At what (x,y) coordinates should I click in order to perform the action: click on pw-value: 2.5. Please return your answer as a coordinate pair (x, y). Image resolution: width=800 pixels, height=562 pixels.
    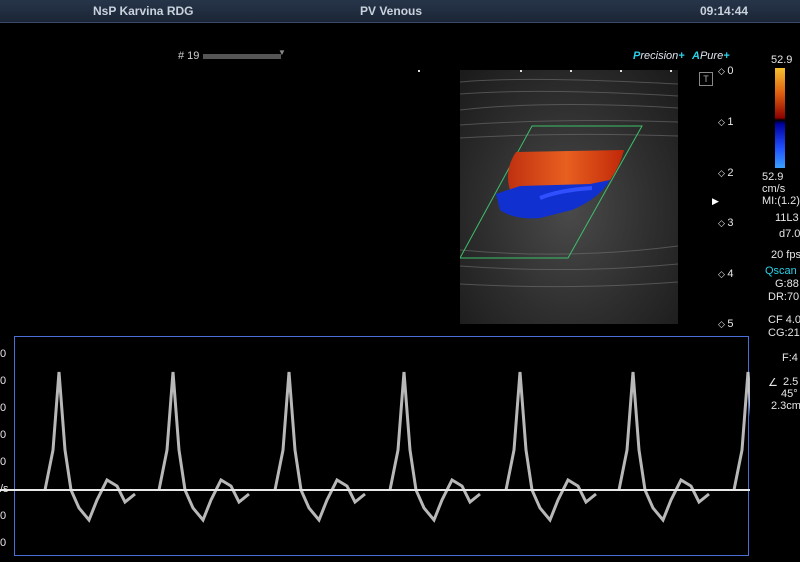
    Looking at the image, I should click on (791, 382).